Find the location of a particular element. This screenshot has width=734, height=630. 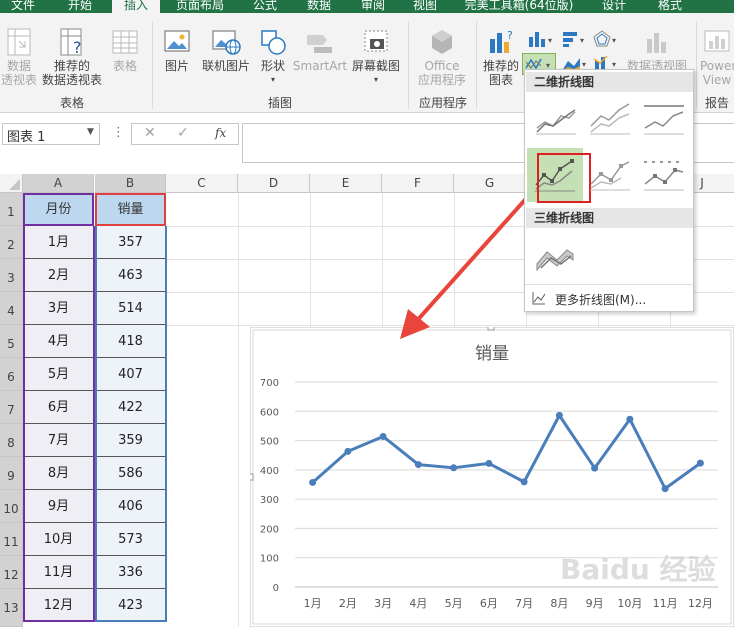

percent-stacked-line-thumb is located at coordinates (664, 118).